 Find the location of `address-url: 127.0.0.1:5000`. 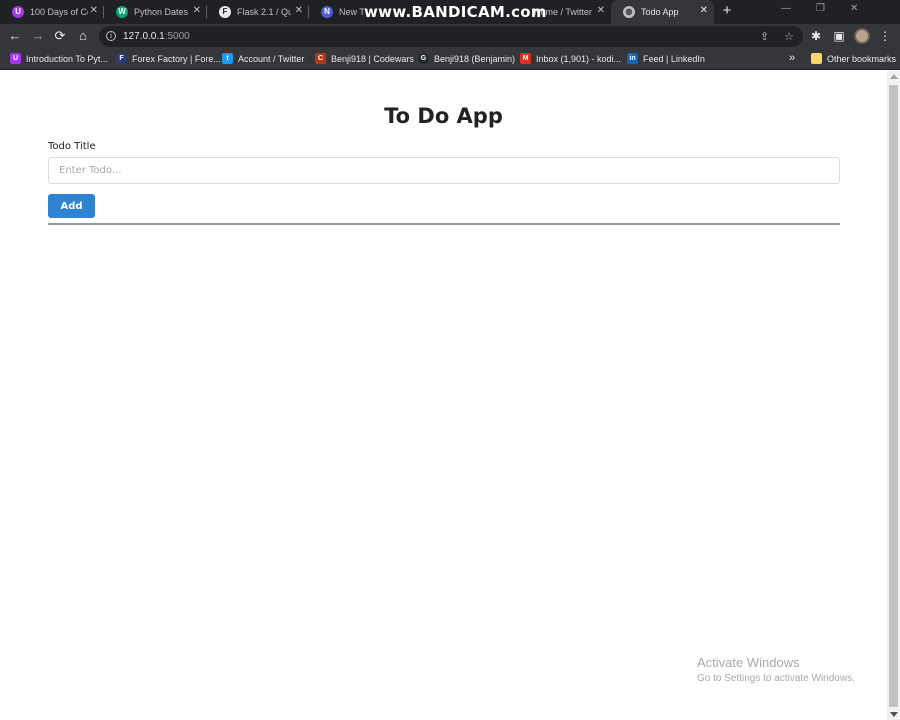

address-url: 127.0.0.1:5000 is located at coordinates (156, 36).